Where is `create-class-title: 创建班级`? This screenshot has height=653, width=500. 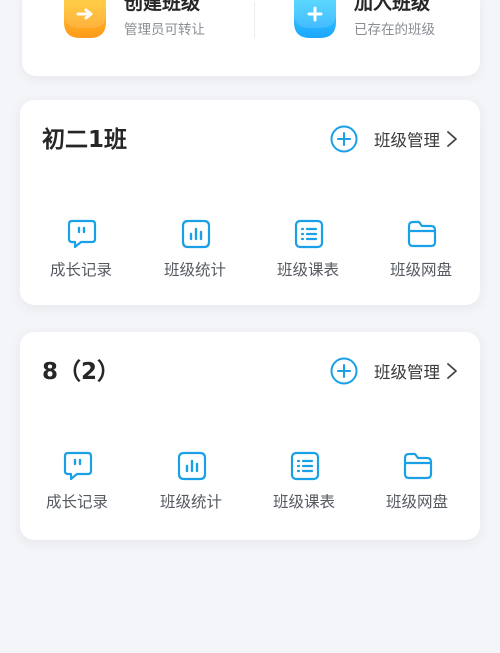 create-class-title: 创建班级 is located at coordinates (162, 7).